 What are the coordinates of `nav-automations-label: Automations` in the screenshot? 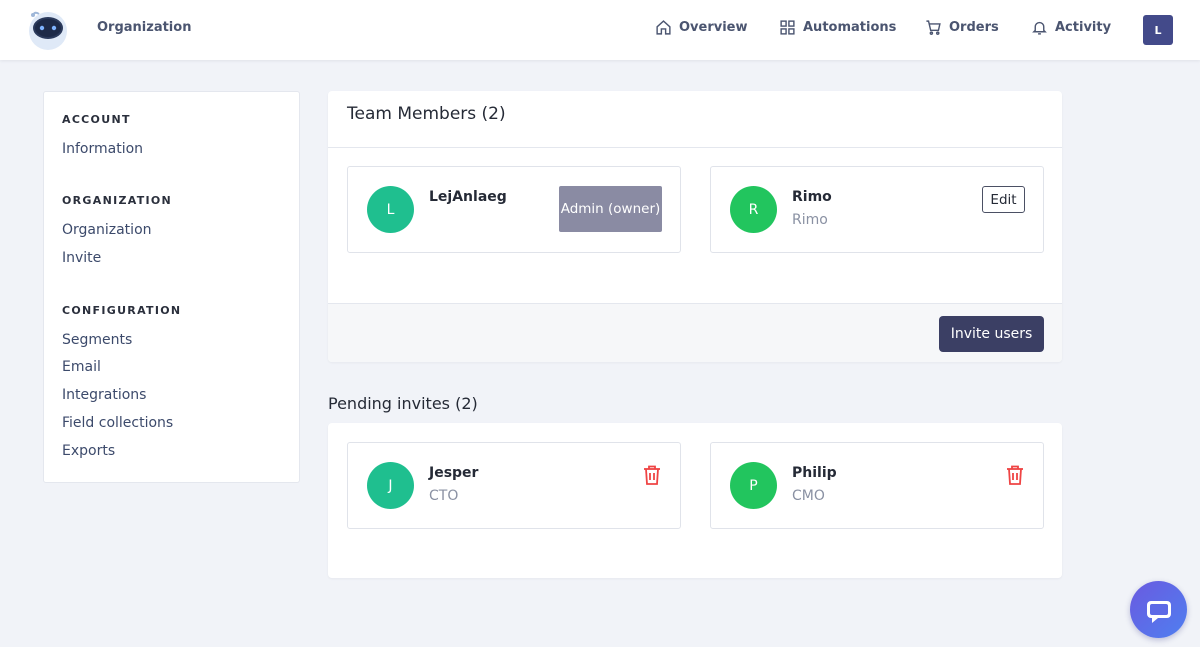 It's located at (850, 27).